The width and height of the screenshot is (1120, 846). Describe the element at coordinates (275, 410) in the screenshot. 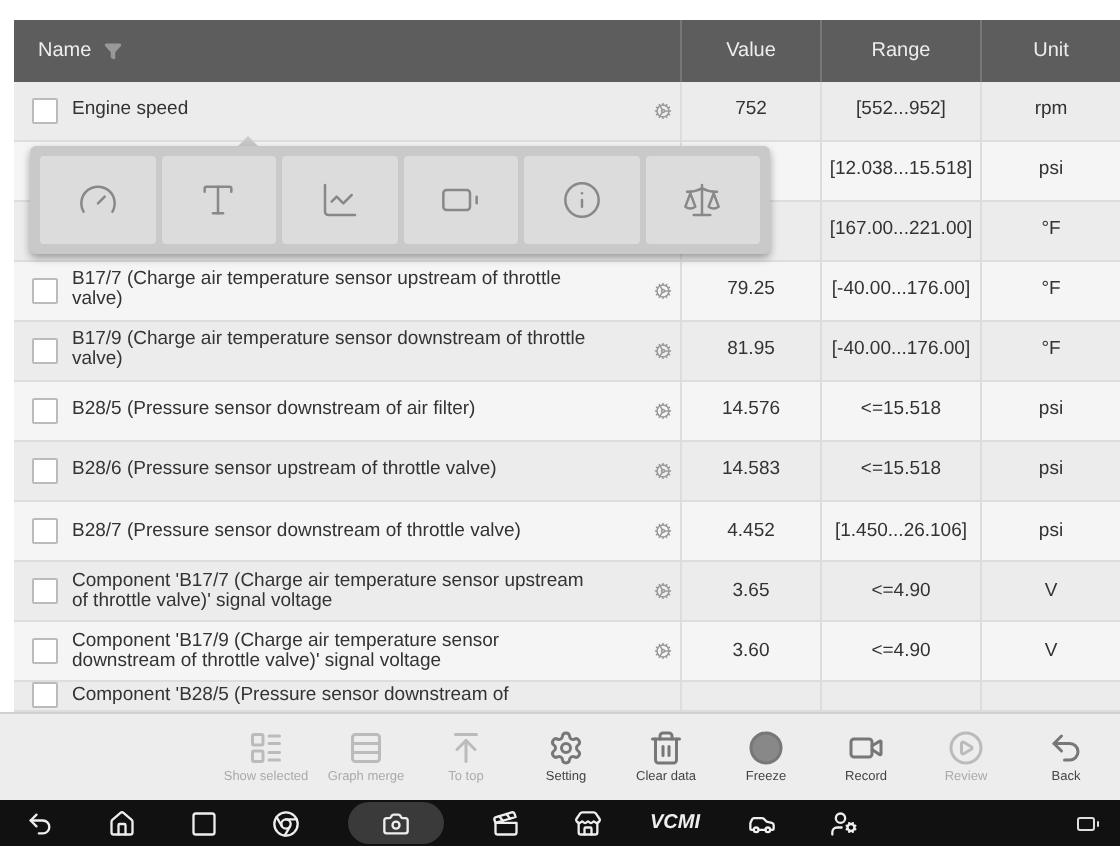

I see `parameter-name: B28/5 (Pressure sensor downstream of air filter)` at that location.